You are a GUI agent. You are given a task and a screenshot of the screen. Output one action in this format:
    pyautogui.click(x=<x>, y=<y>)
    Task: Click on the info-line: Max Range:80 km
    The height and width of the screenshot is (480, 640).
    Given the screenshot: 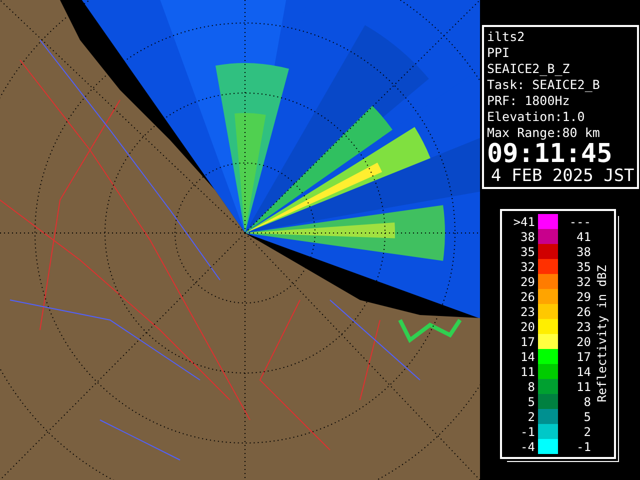 What is the action you would take?
    pyautogui.click(x=544, y=133)
    